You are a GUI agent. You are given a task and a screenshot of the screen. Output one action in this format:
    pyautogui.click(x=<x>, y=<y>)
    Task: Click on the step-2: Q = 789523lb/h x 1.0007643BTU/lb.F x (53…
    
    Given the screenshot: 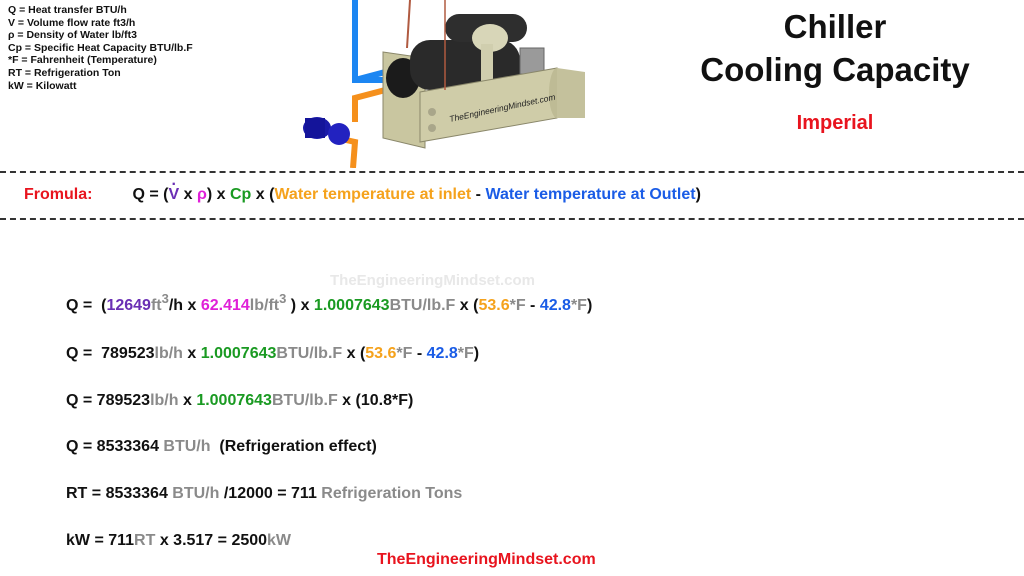 What is the action you would take?
    pyautogui.click(x=272, y=354)
    